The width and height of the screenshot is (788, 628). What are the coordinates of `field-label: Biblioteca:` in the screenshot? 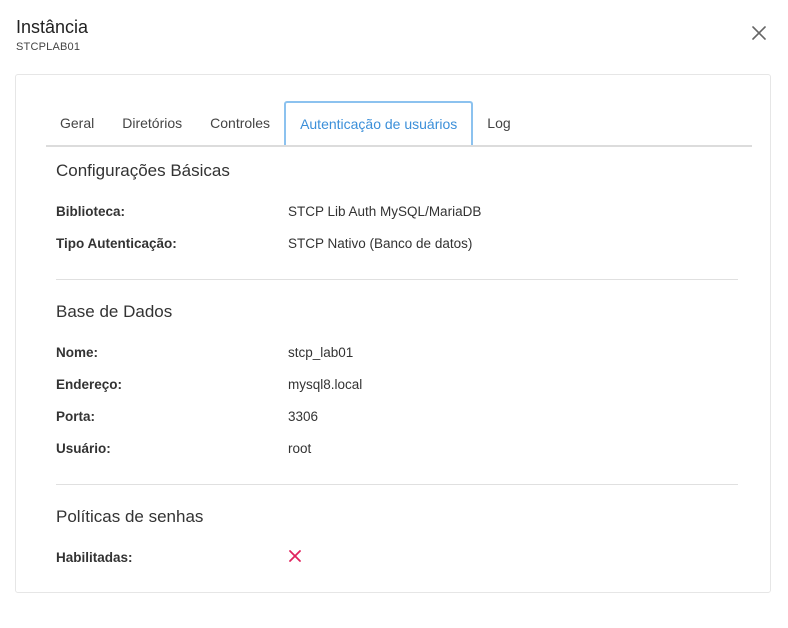 It's located at (91, 211).